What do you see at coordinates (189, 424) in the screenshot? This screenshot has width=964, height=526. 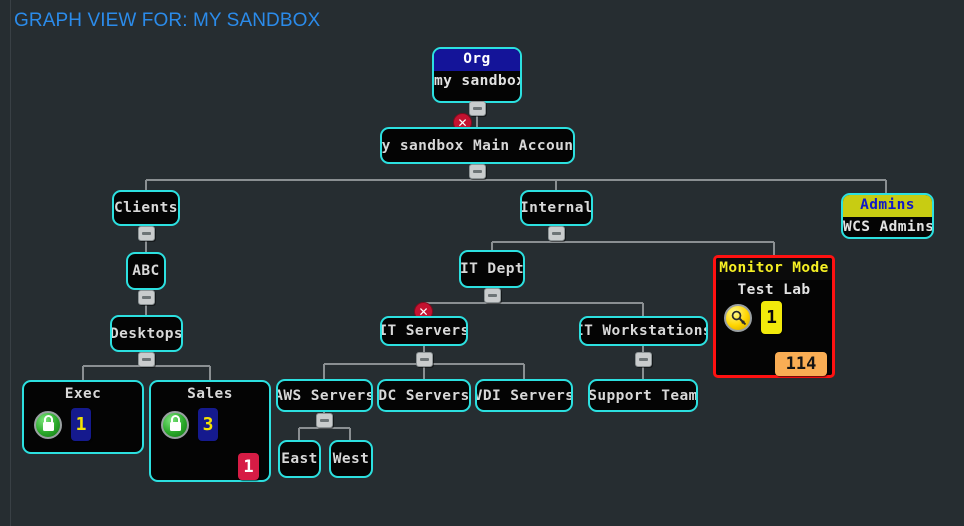 I see `sales-icon-row: 3` at bounding box center [189, 424].